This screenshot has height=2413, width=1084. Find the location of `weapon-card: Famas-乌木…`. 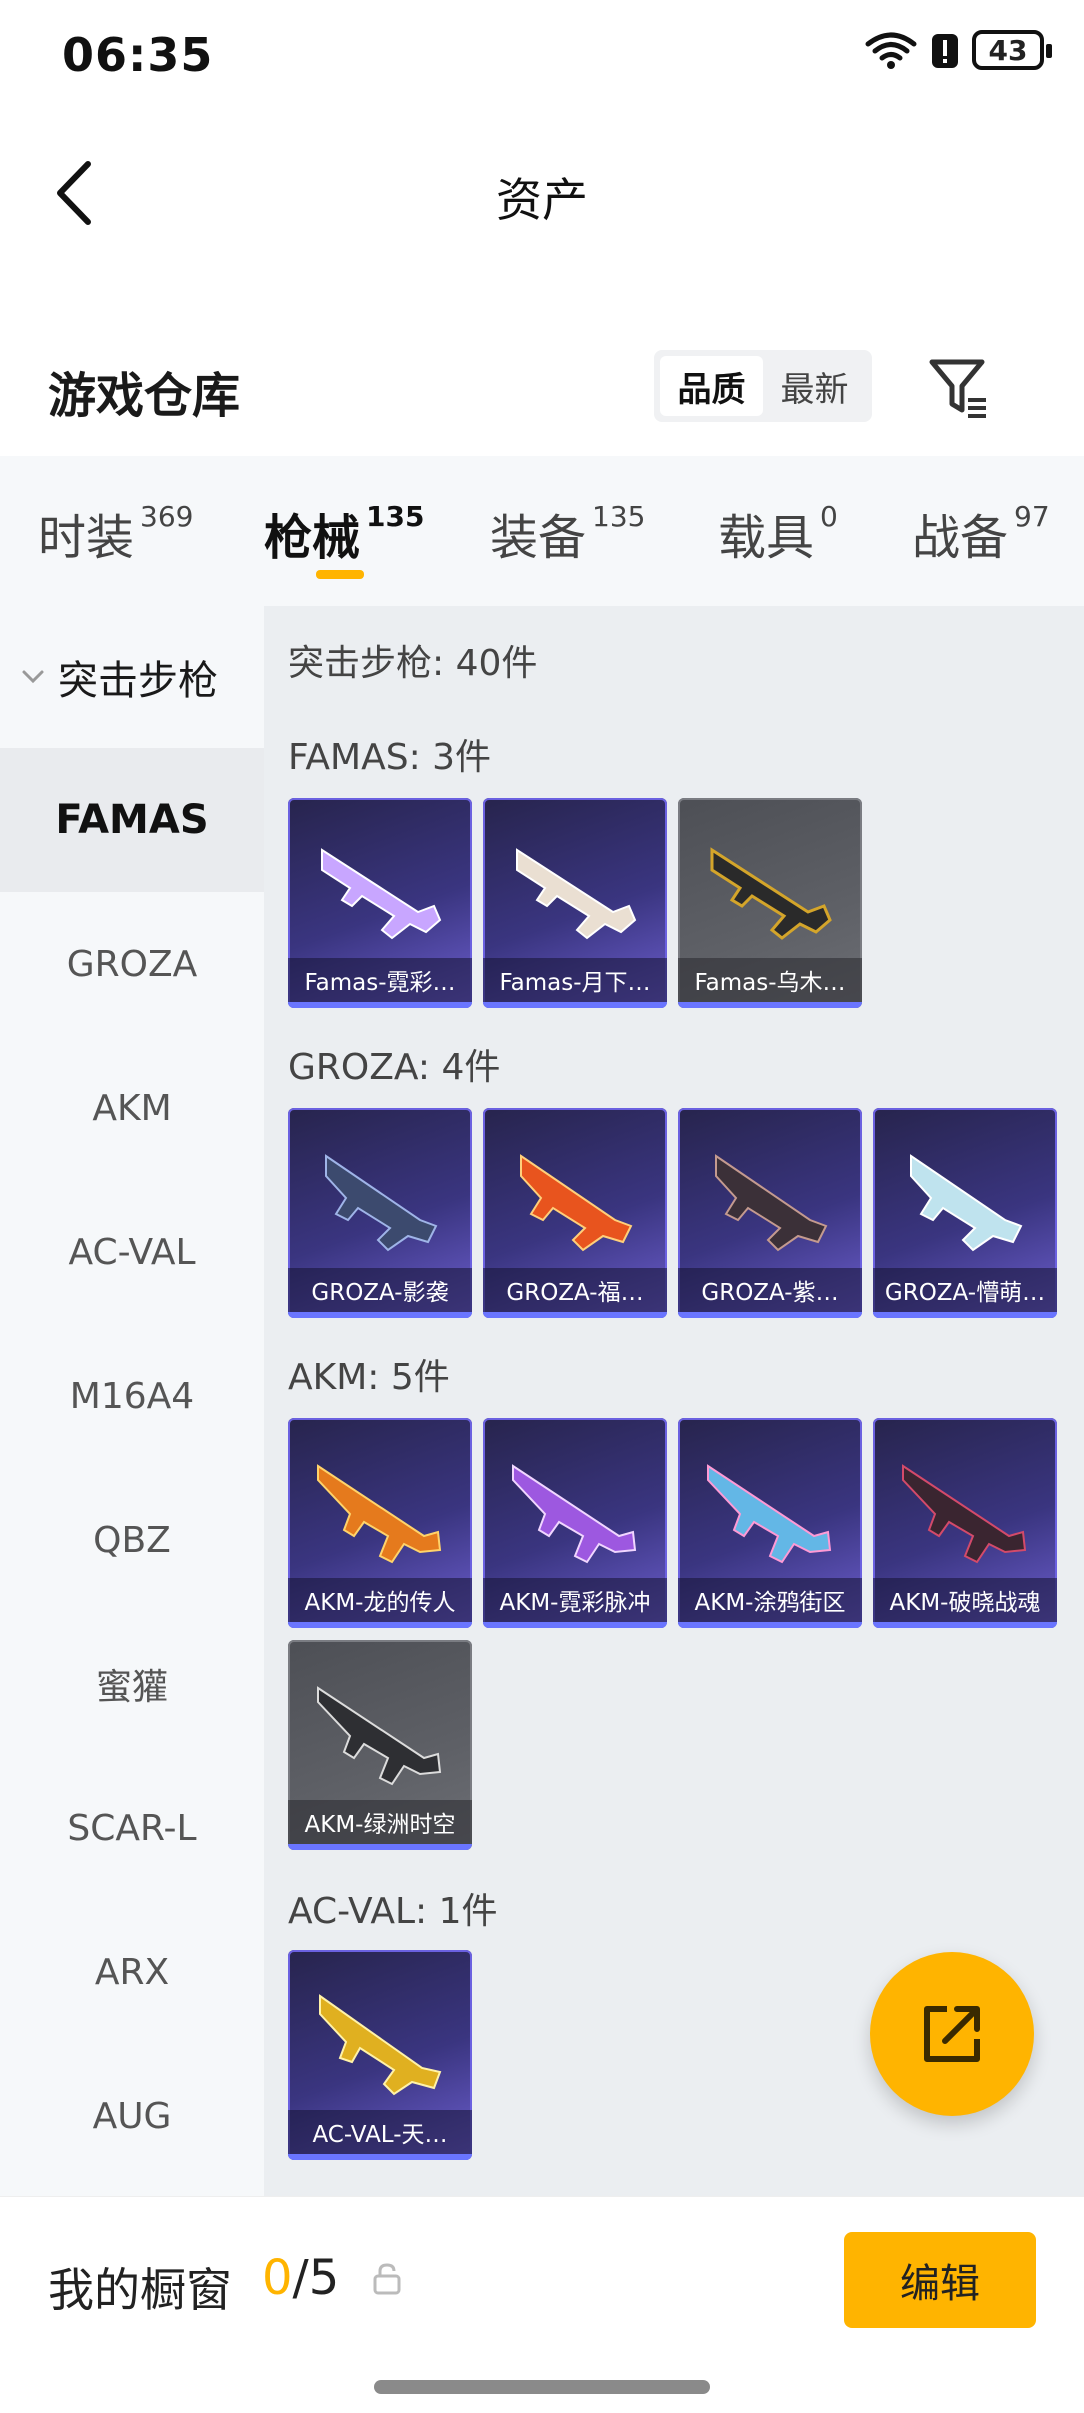

weapon-card: Famas-乌木… is located at coordinates (770, 903).